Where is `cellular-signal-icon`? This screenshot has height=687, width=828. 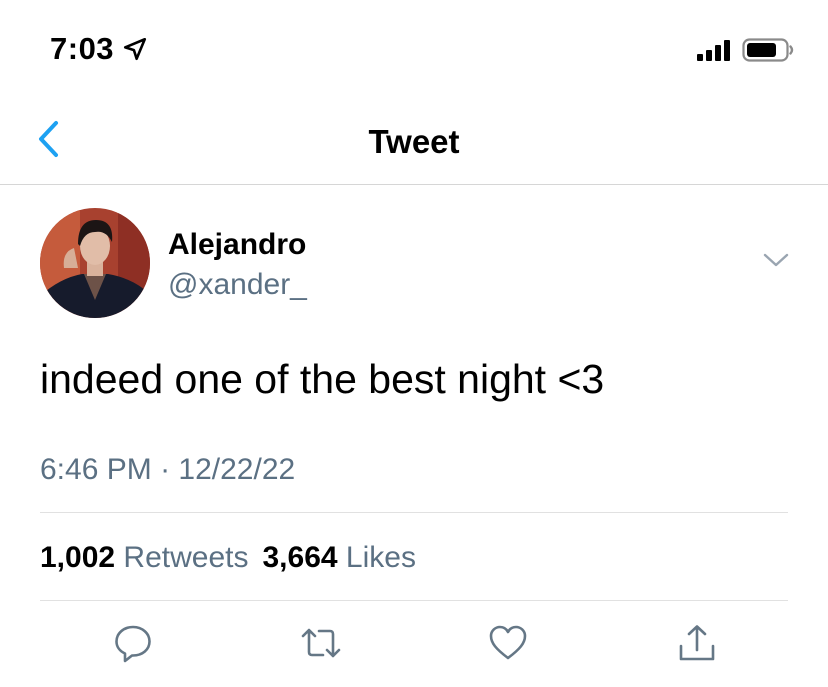 cellular-signal-icon is located at coordinates (713, 50).